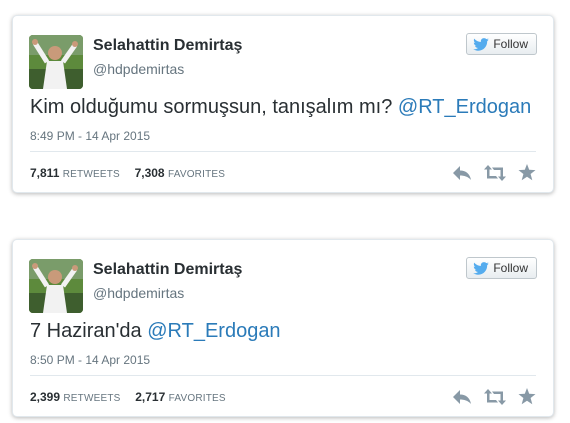  Describe the element at coordinates (214, 107) in the screenshot. I see `tweet-text-body: Kim olduğumu sormuşsun, tanışalım mı?` at that location.